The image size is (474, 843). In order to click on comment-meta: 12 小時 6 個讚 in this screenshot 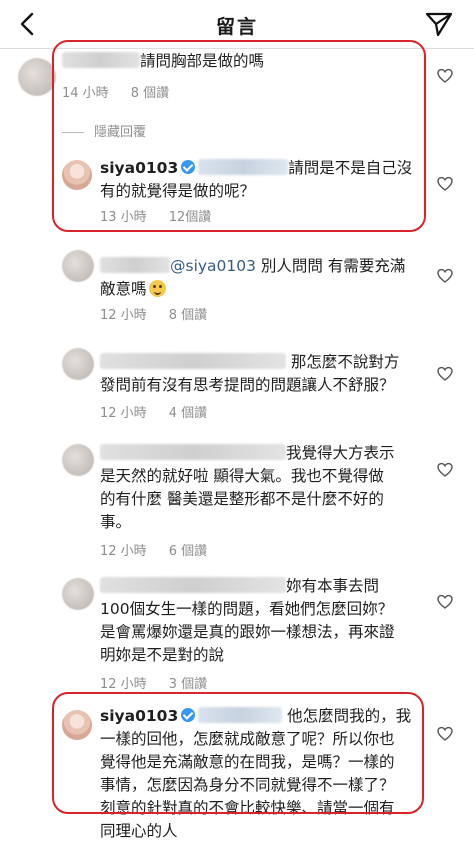, I will do `click(164, 549)`.